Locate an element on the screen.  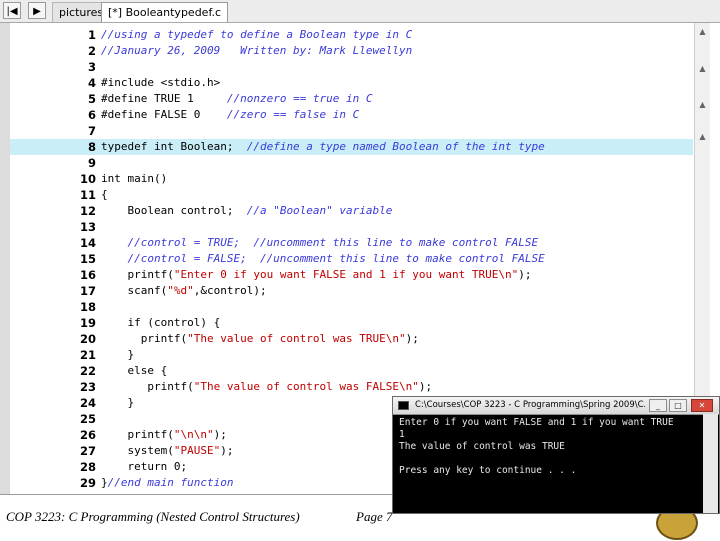
code-line: 13 is located at coordinates (360, 227).